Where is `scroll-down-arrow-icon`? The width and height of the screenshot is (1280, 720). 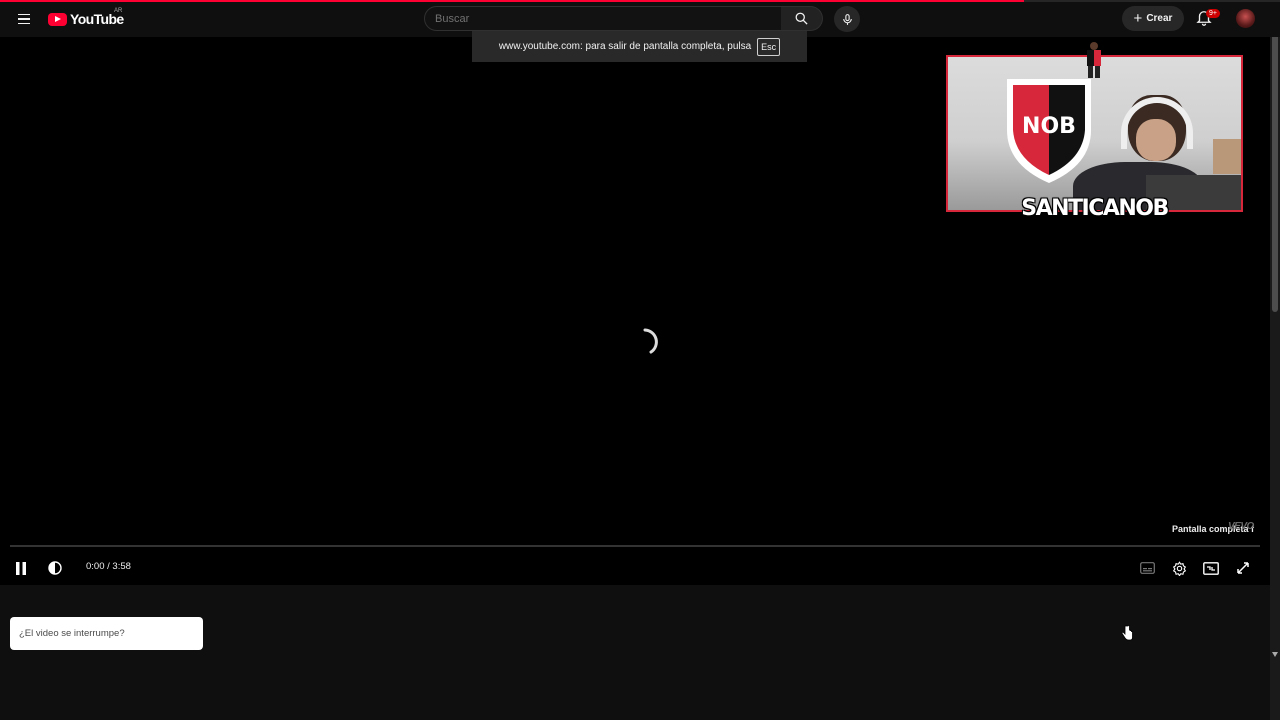 scroll-down-arrow-icon is located at coordinates (1275, 654).